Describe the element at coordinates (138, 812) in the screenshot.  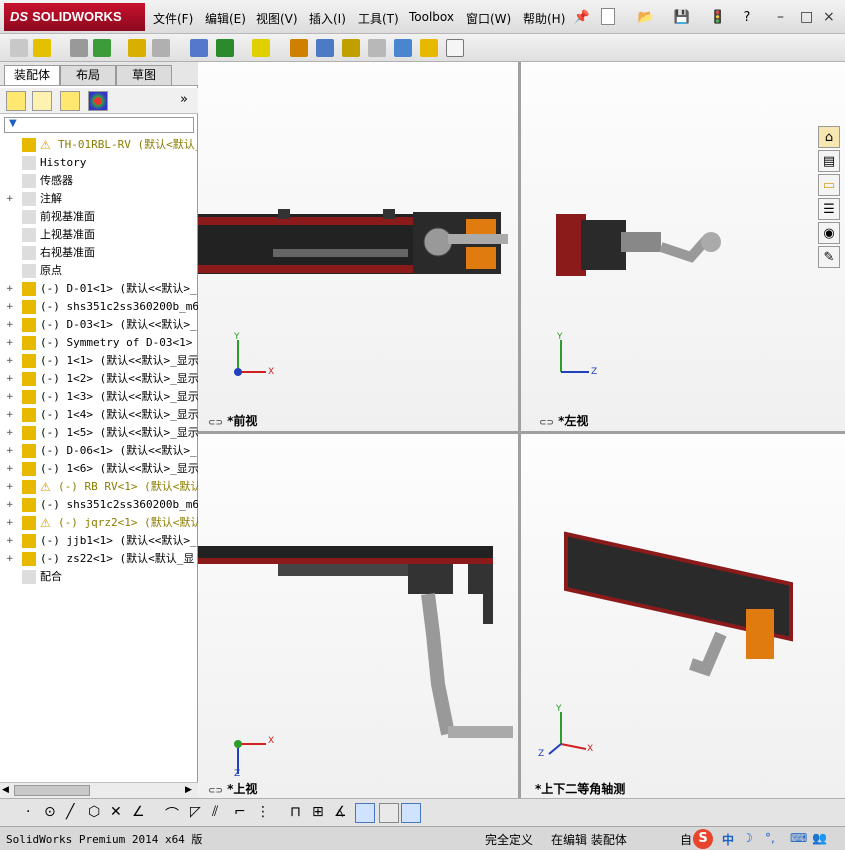
I see `extend-icon: ∠` at that location.